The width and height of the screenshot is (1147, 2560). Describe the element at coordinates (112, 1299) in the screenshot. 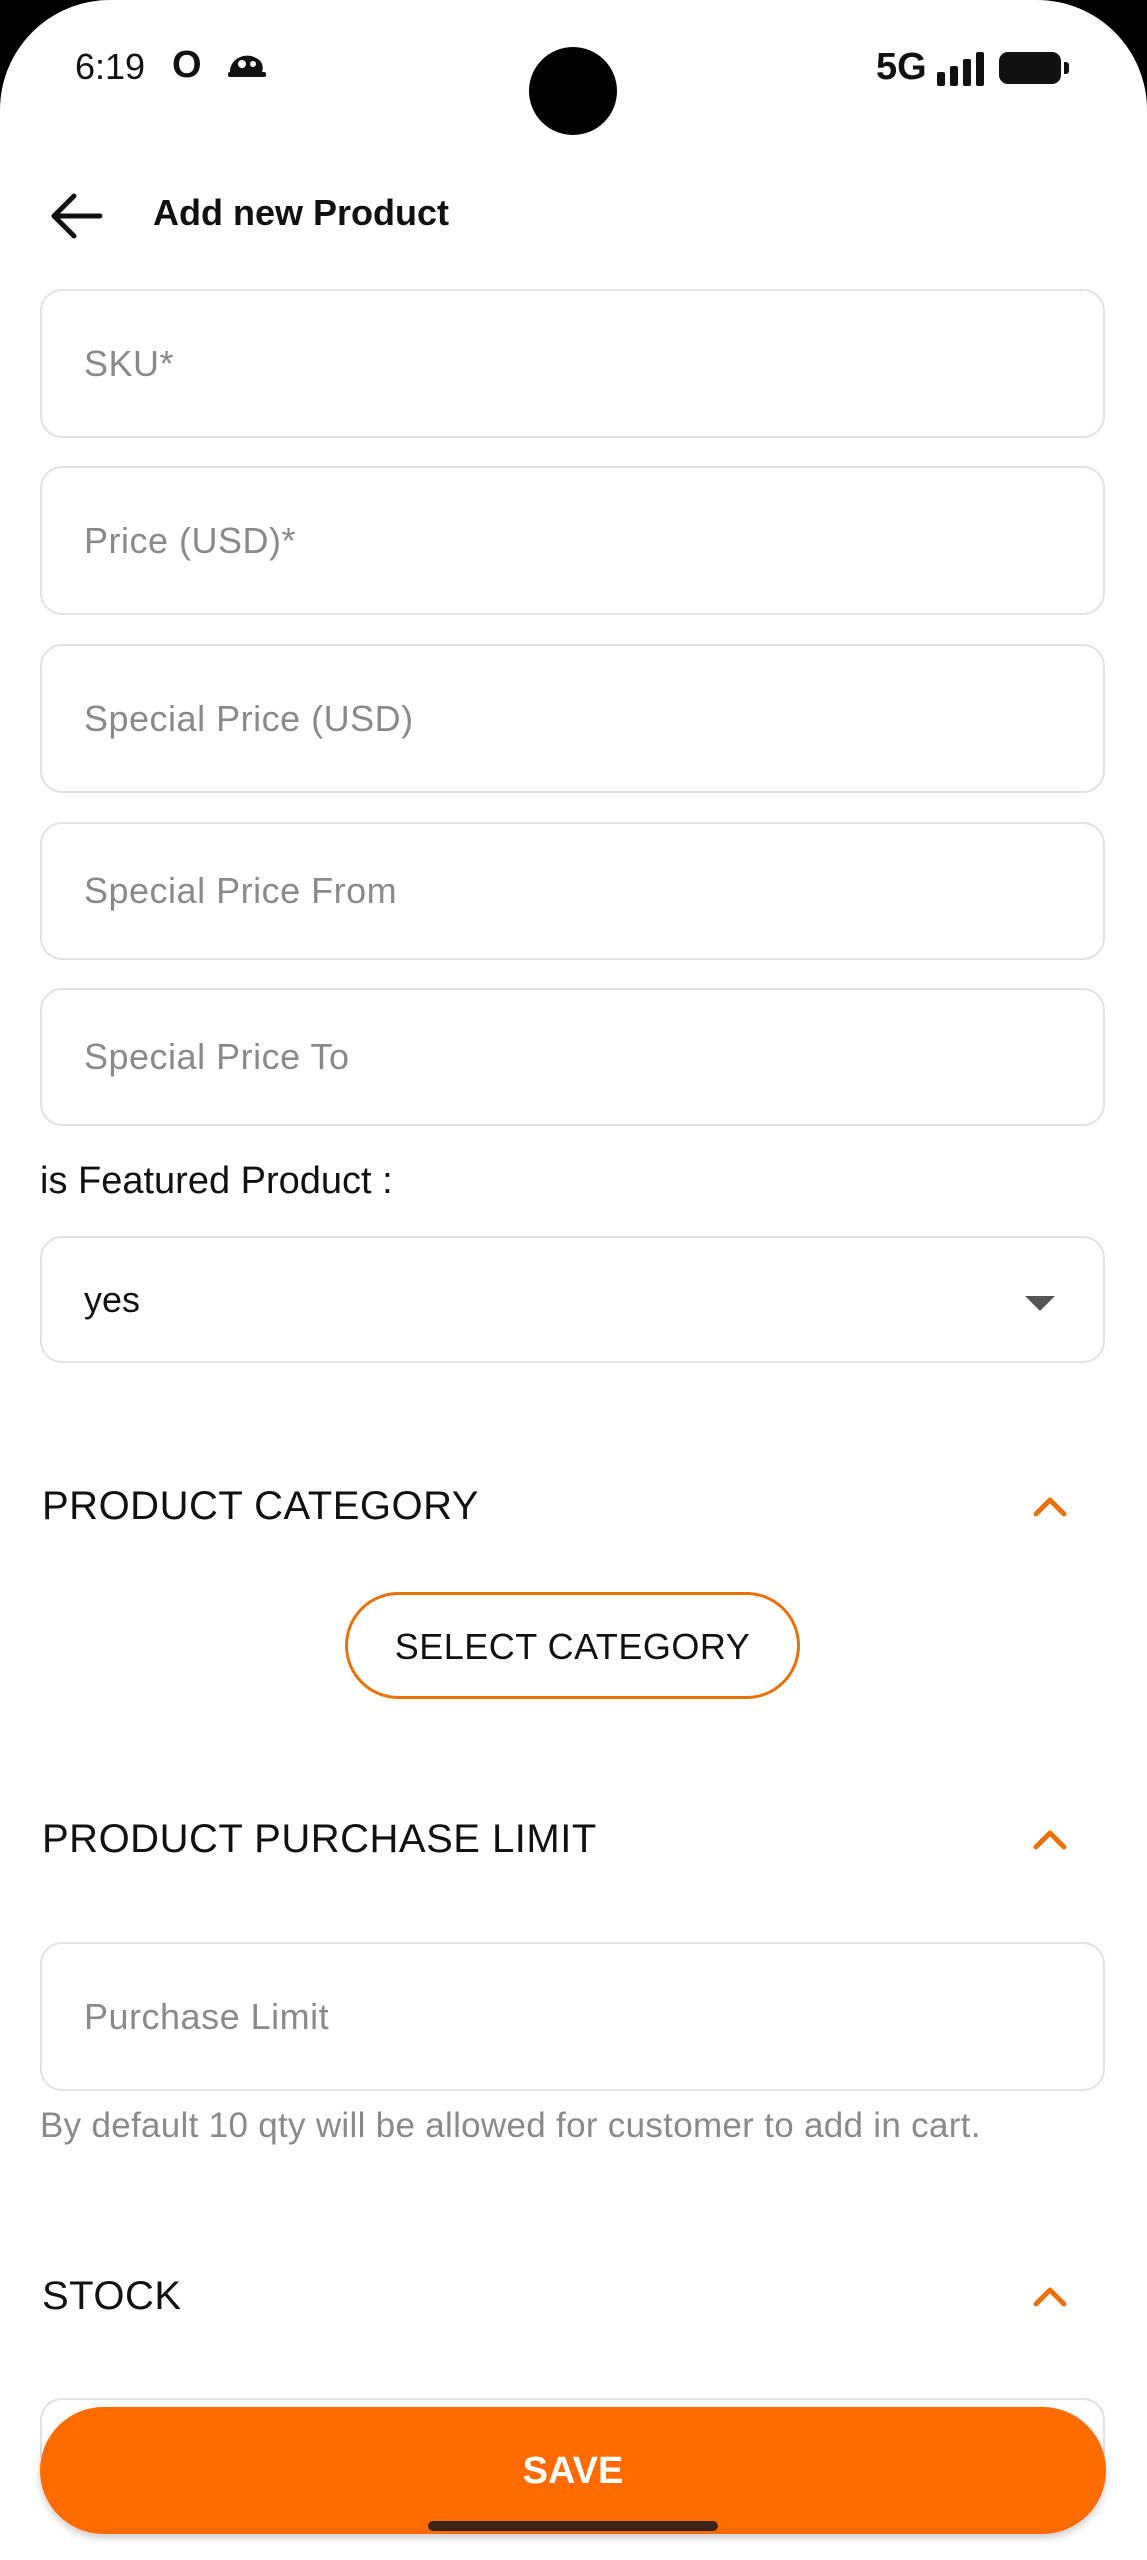

I see `featured-value: yes` at that location.